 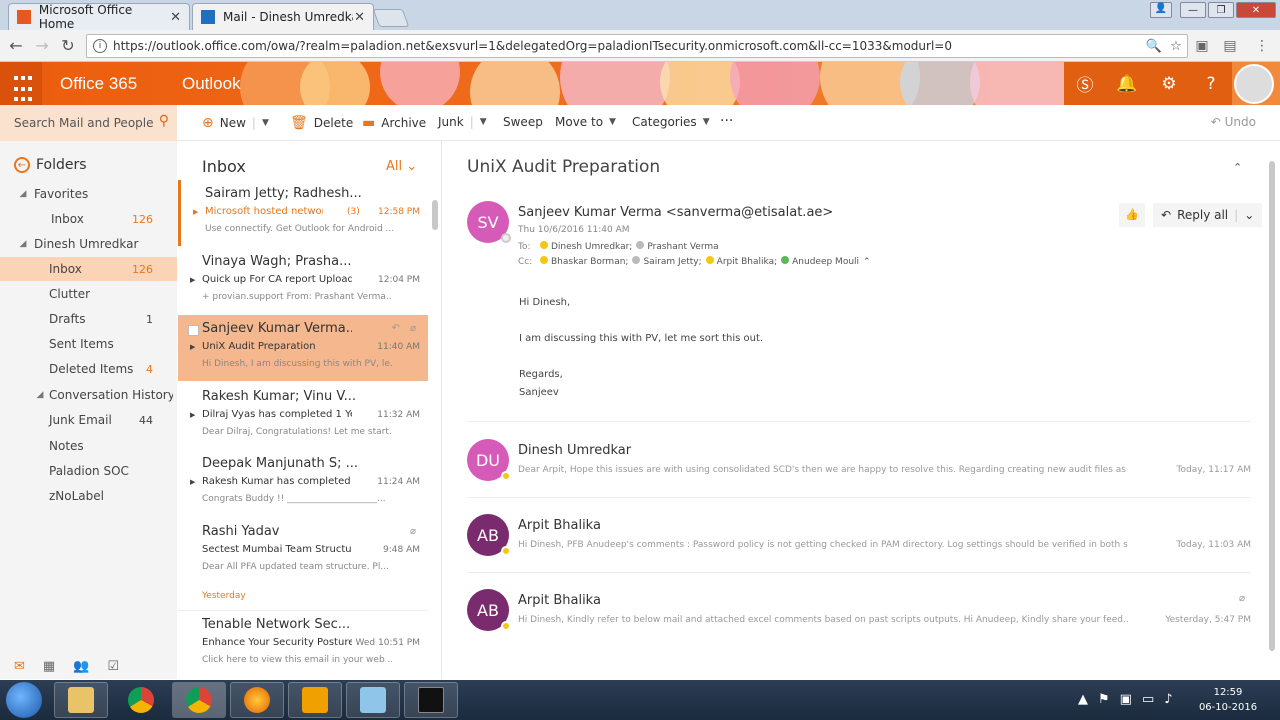 What do you see at coordinates (1193, 10) in the screenshot?
I see `minimize-icon: —` at bounding box center [1193, 10].